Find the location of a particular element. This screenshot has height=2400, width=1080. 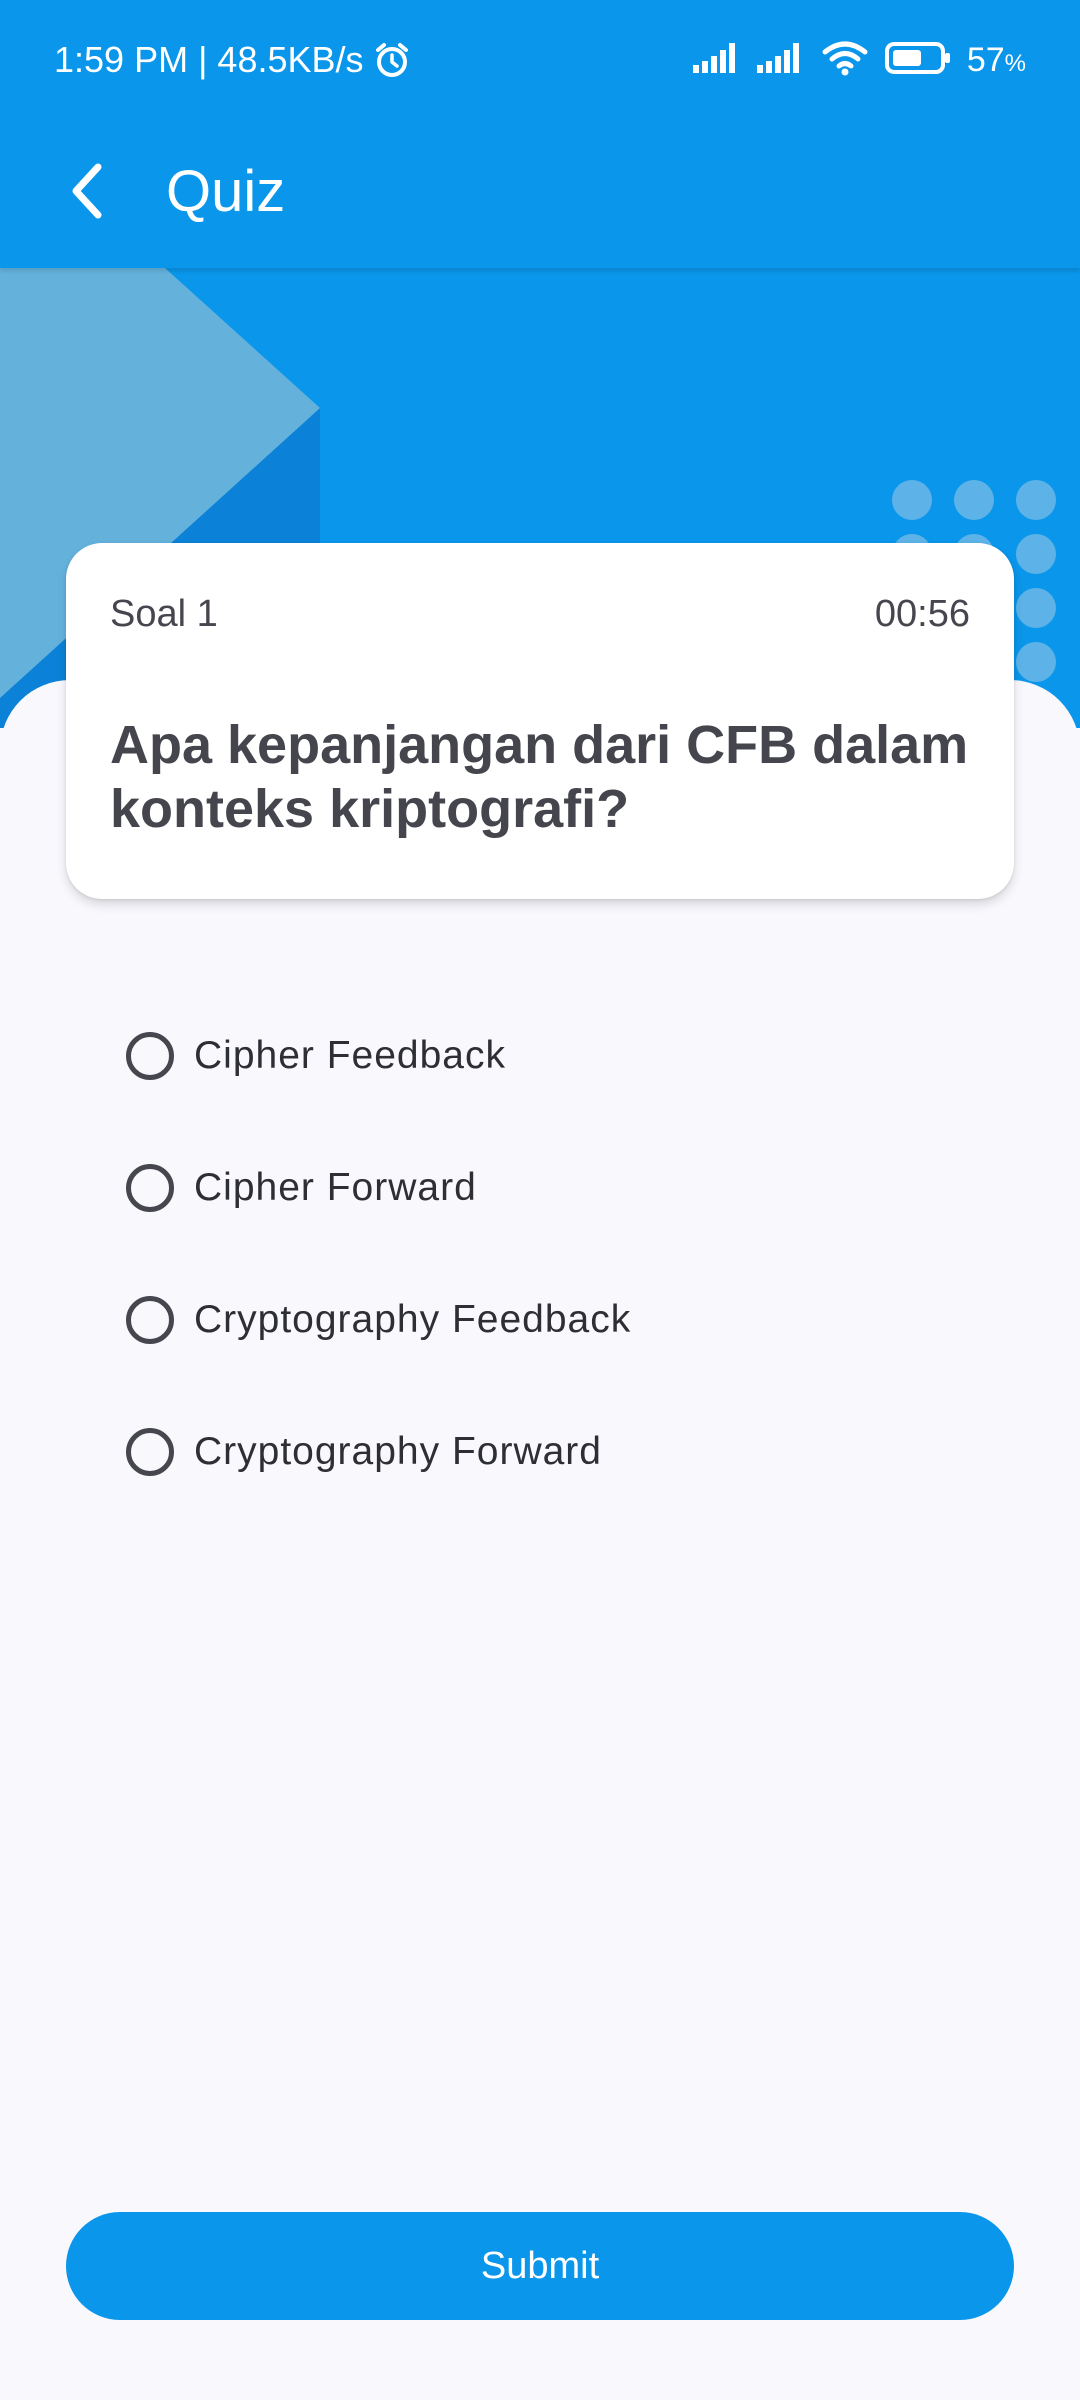

status-bar: 1:59 PM | 48.5KB/s 57% is located at coordinates (540, 60).